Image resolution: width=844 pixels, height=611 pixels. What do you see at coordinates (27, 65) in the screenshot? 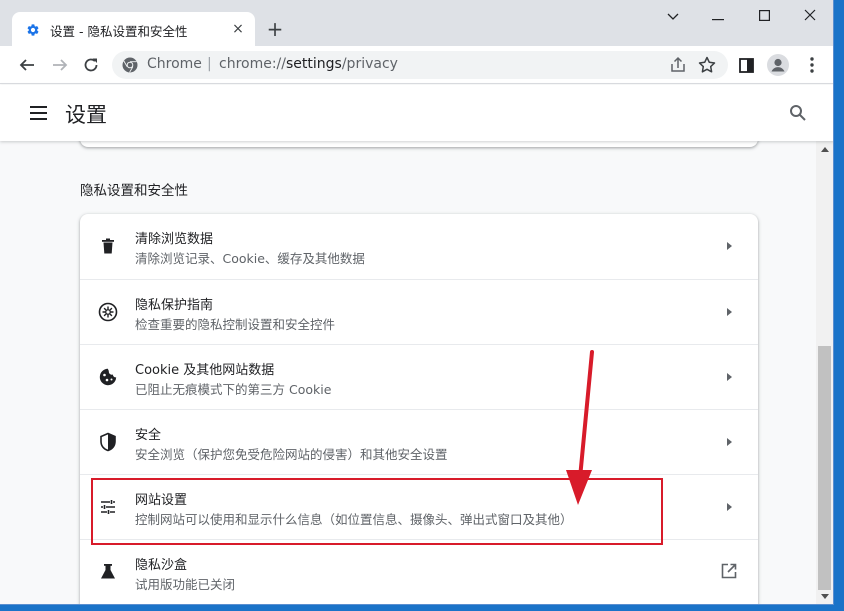
I see `back-icon` at bounding box center [27, 65].